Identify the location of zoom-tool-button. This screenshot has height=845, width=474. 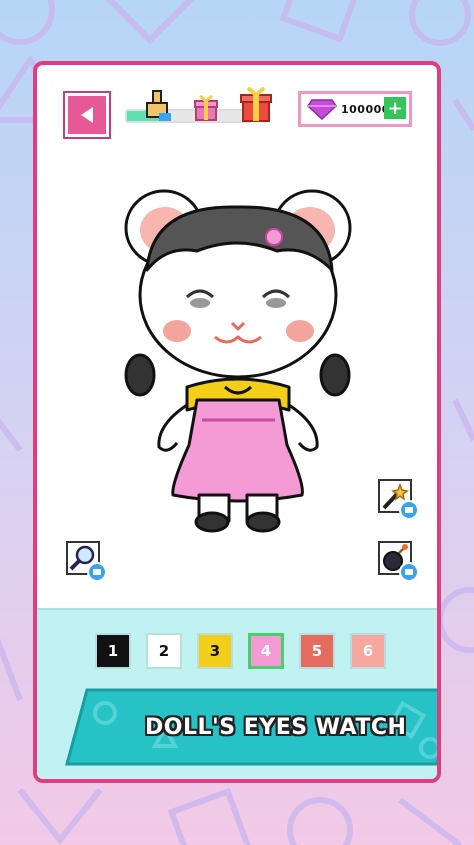
(86, 561).